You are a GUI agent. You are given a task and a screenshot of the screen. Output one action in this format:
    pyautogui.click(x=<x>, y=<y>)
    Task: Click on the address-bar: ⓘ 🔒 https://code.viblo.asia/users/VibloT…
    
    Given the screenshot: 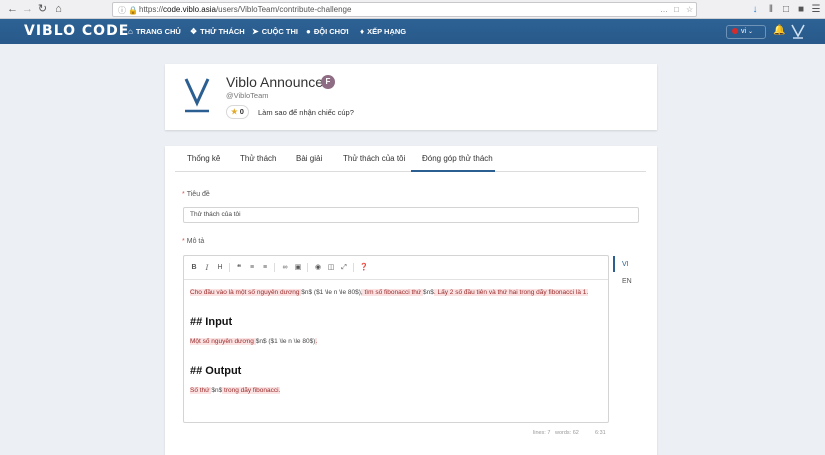 What is the action you would take?
    pyautogui.click(x=404, y=9)
    